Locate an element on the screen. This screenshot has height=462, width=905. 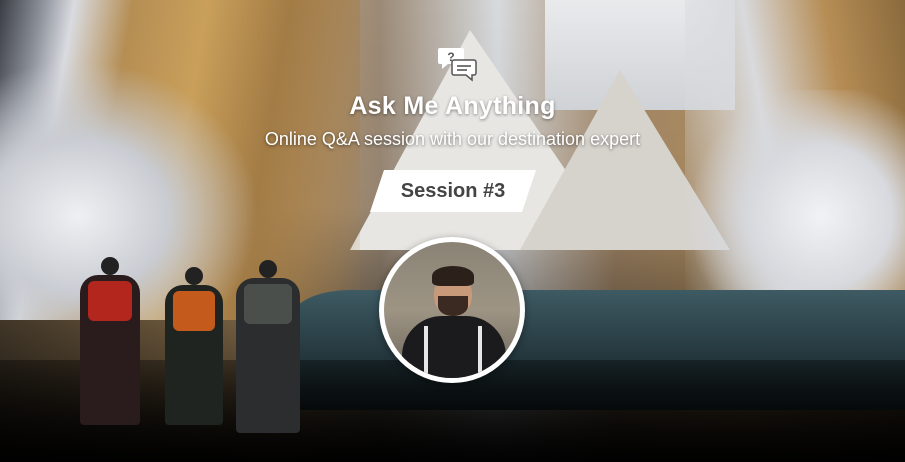
expert-avatar is located at coordinates (452, 310).